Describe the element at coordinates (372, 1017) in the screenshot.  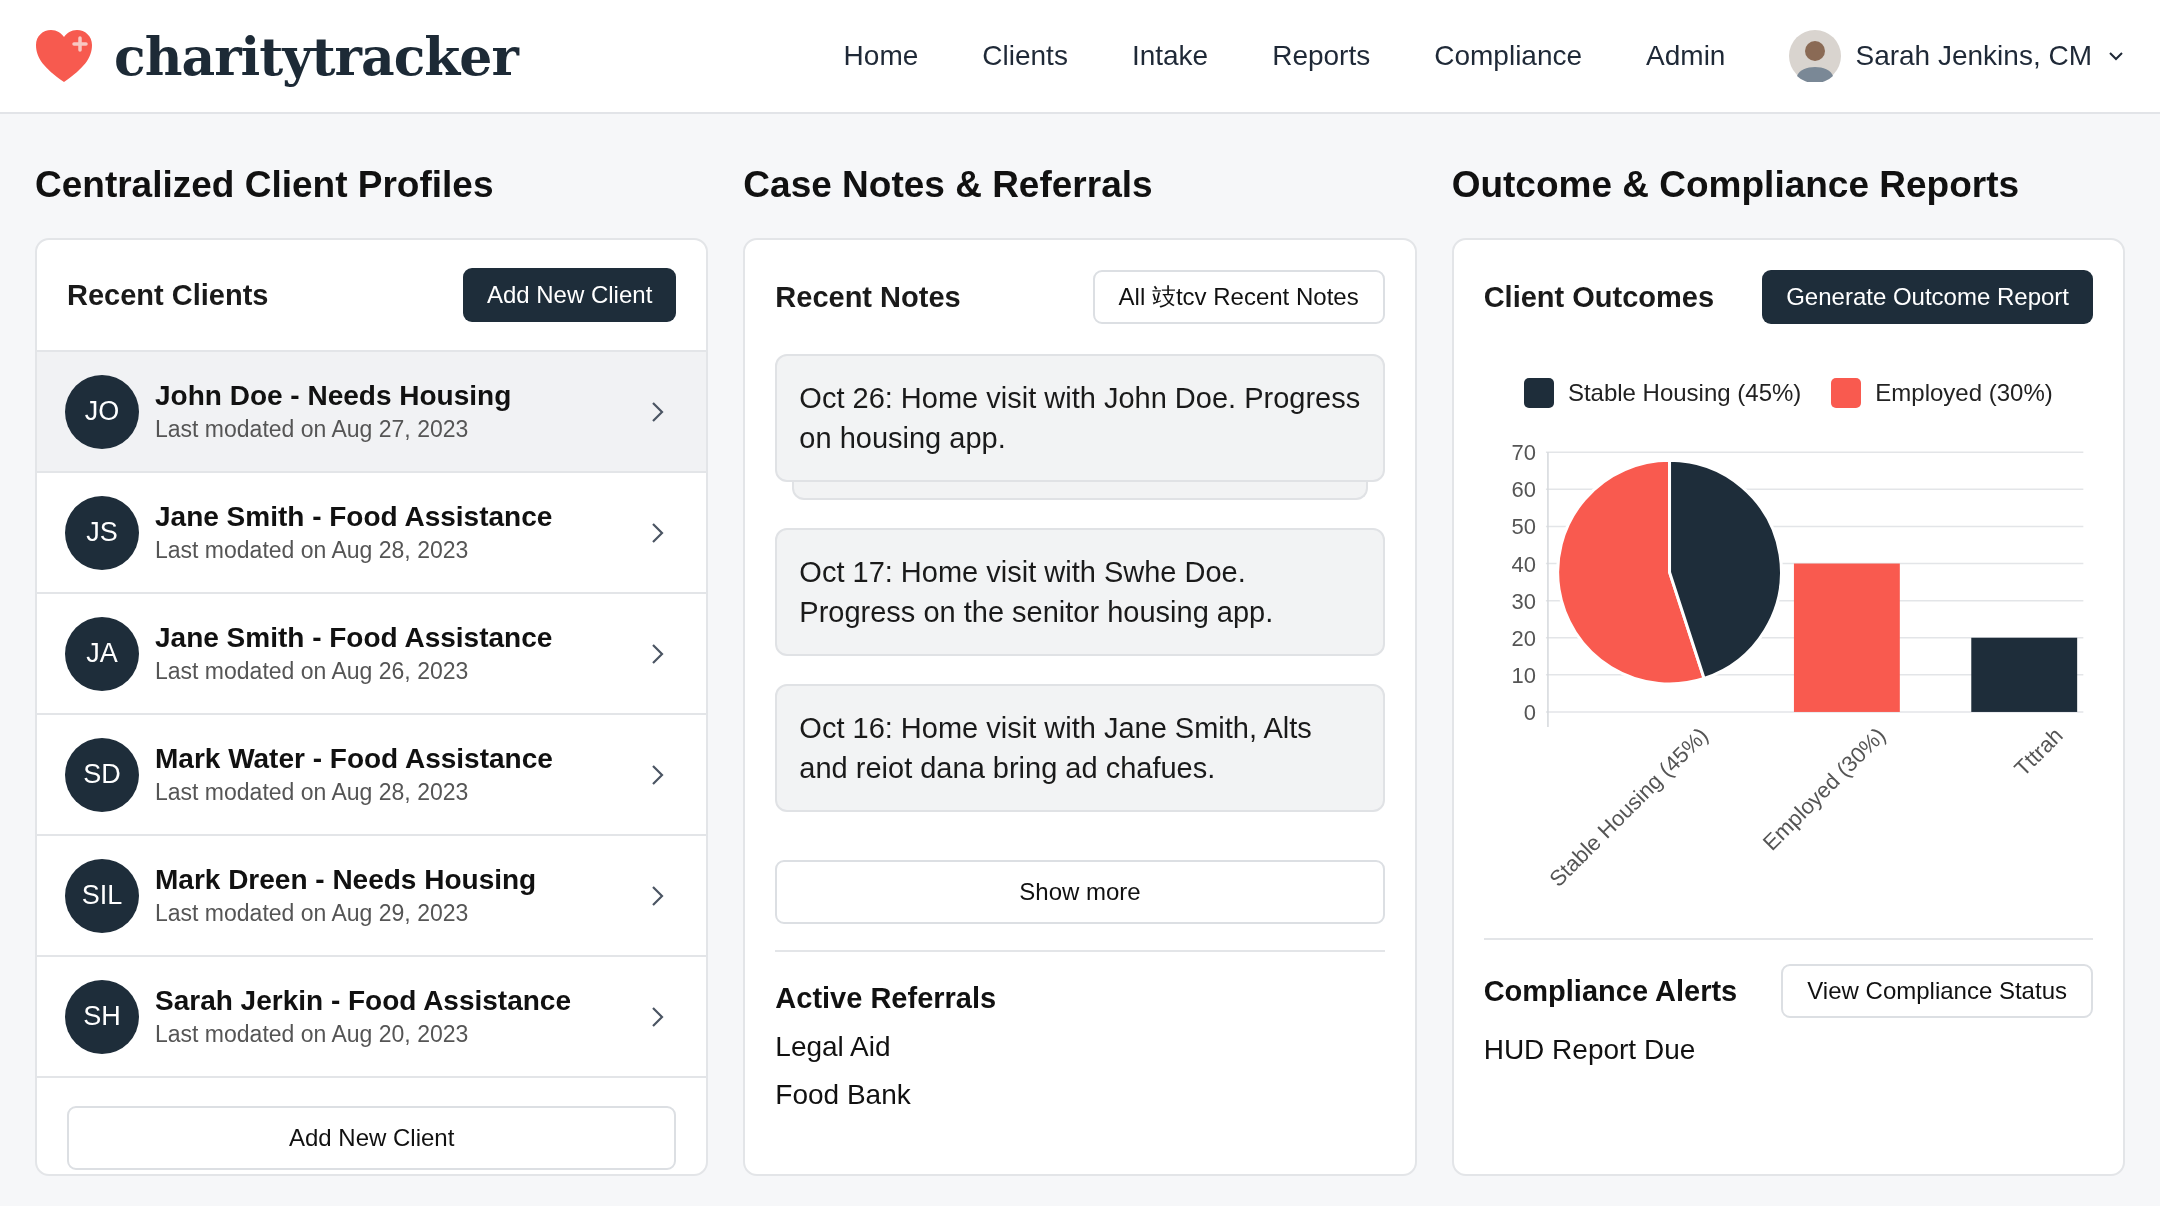
I see `client-row: SH Sarah Jerkin - Food Assistance Last modated on Aug 20, 2023` at that location.